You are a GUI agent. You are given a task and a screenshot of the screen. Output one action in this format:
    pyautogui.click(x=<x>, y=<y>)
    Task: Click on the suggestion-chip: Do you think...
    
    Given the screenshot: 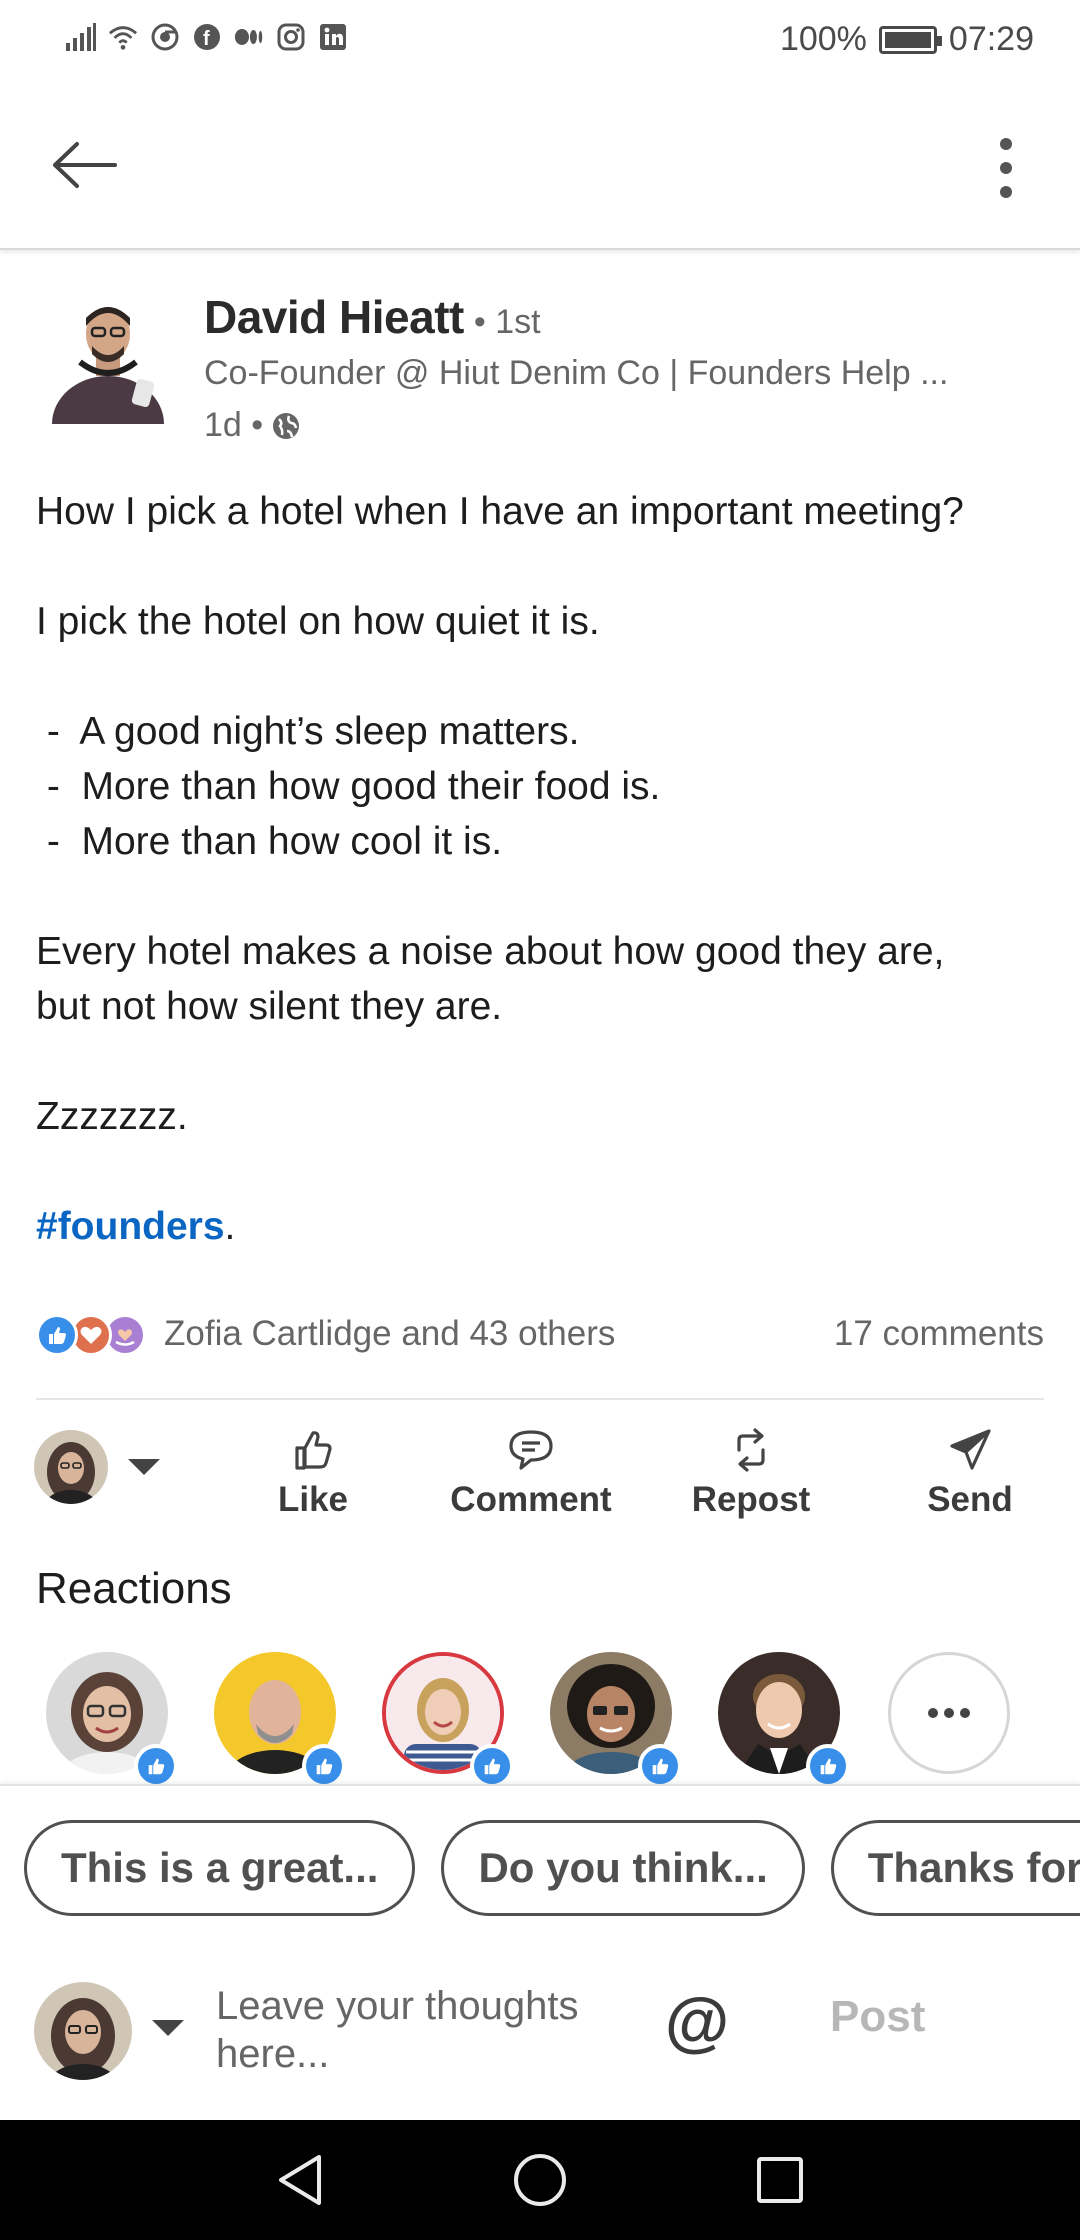 What is the action you would take?
    pyautogui.click(x=623, y=1868)
    